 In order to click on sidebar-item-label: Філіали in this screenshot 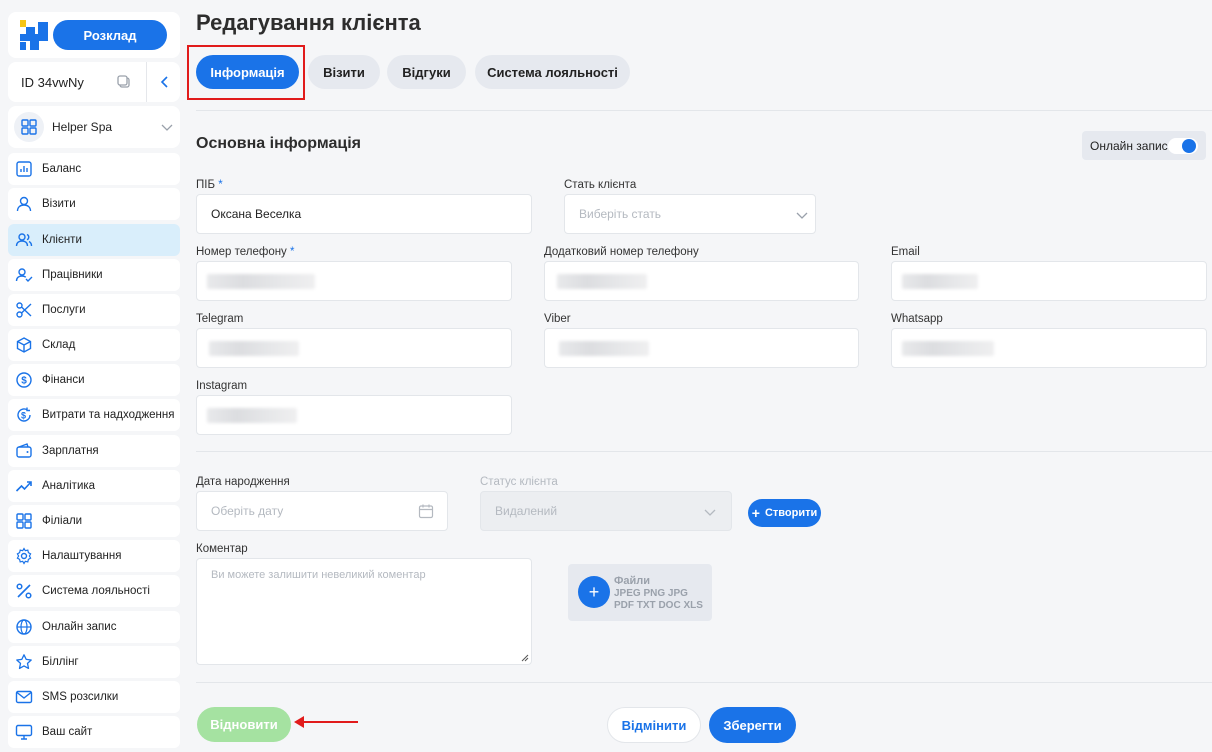, I will do `click(62, 521)`.